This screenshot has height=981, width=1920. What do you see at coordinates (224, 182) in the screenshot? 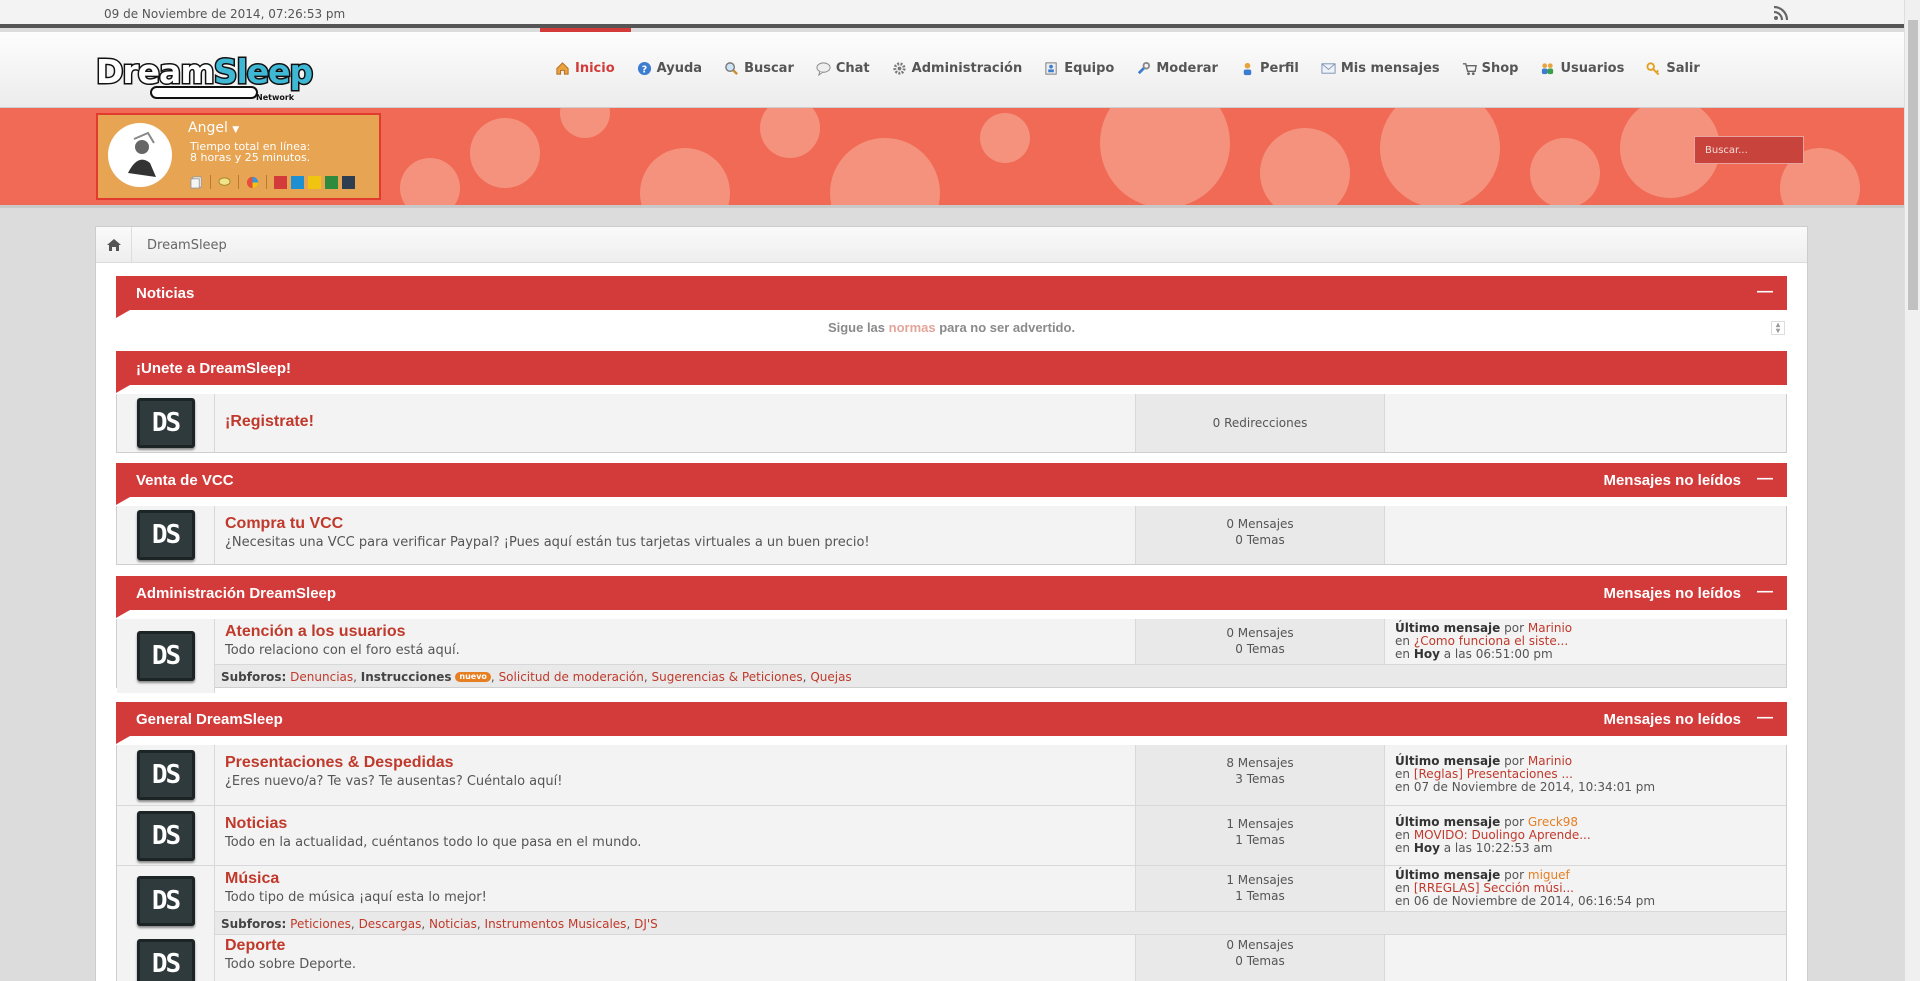
I see `chat-icon` at bounding box center [224, 182].